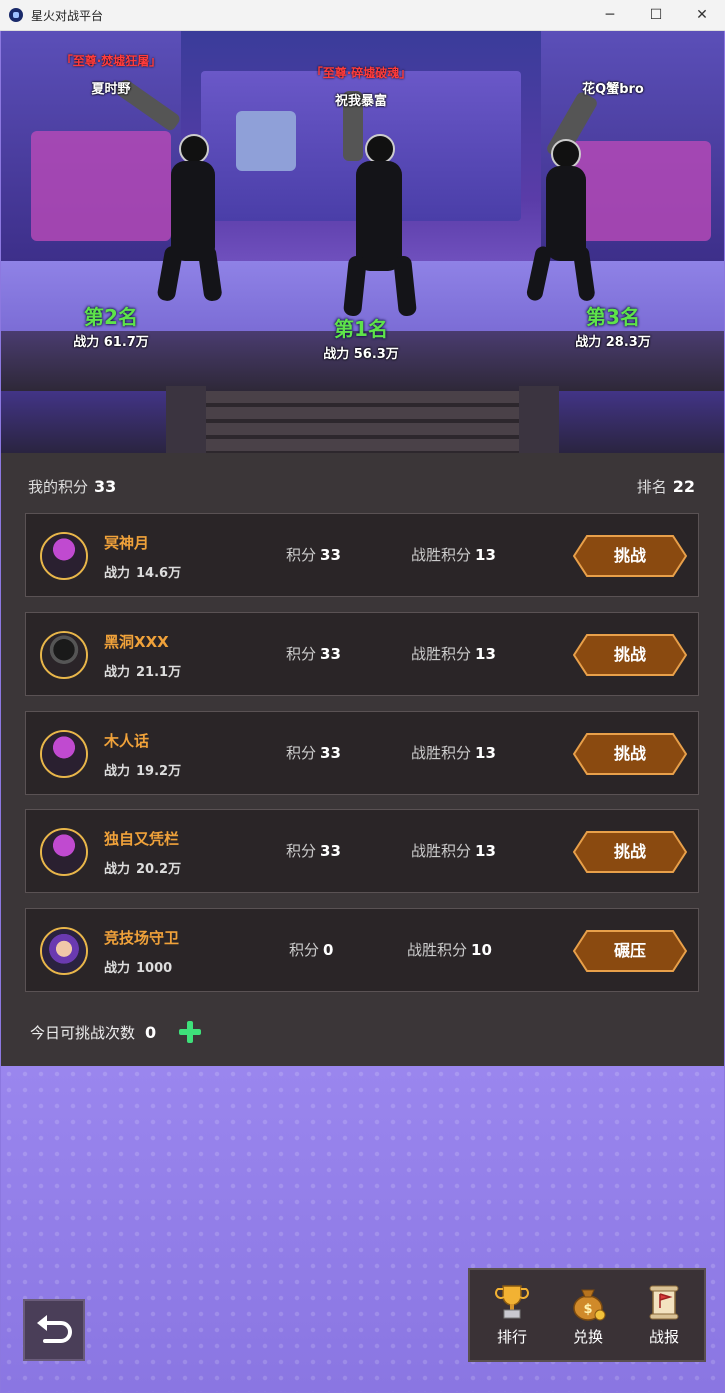 This screenshot has height=1393, width=725. Describe the element at coordinates (361, 73) in the screenshot. I see `player-title-1st: 「至尊·碎墟破魂」` at that location.